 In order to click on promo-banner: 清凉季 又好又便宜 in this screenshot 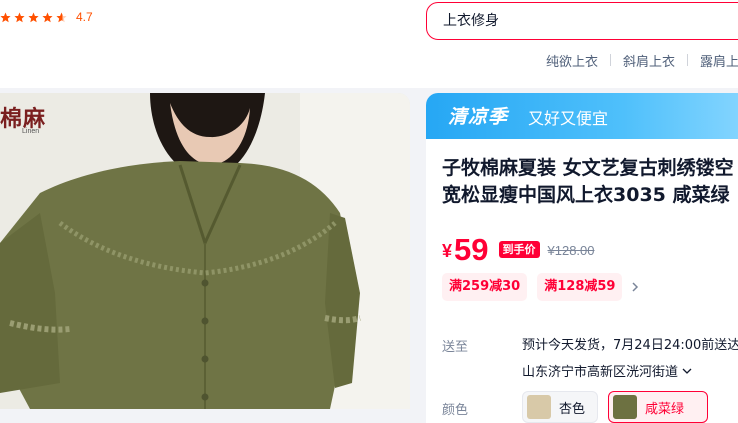, I will do `click(582, 116)`.